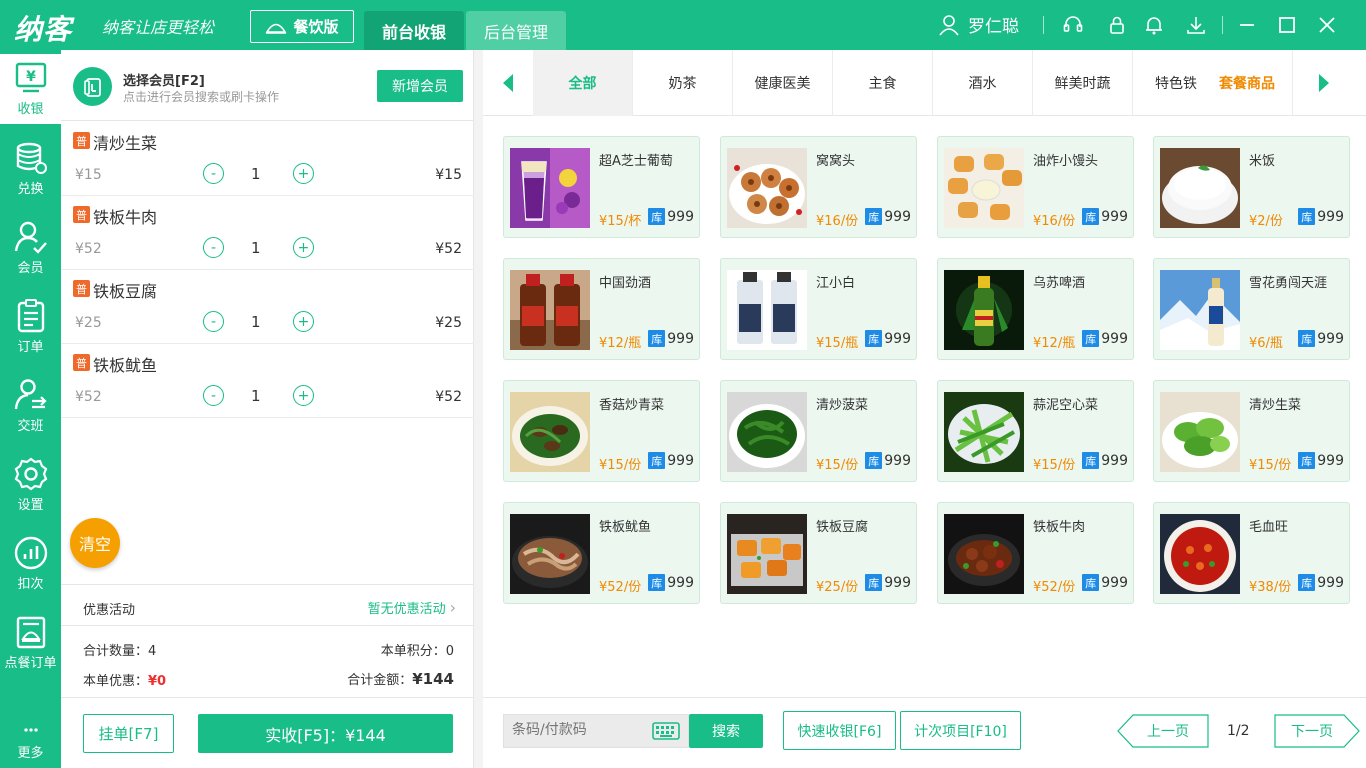 The image size is (1366, 768). Describe the element at coordinates (516, 30) in the screenshot. I see `tab-back-office: 后台管理` at that location.